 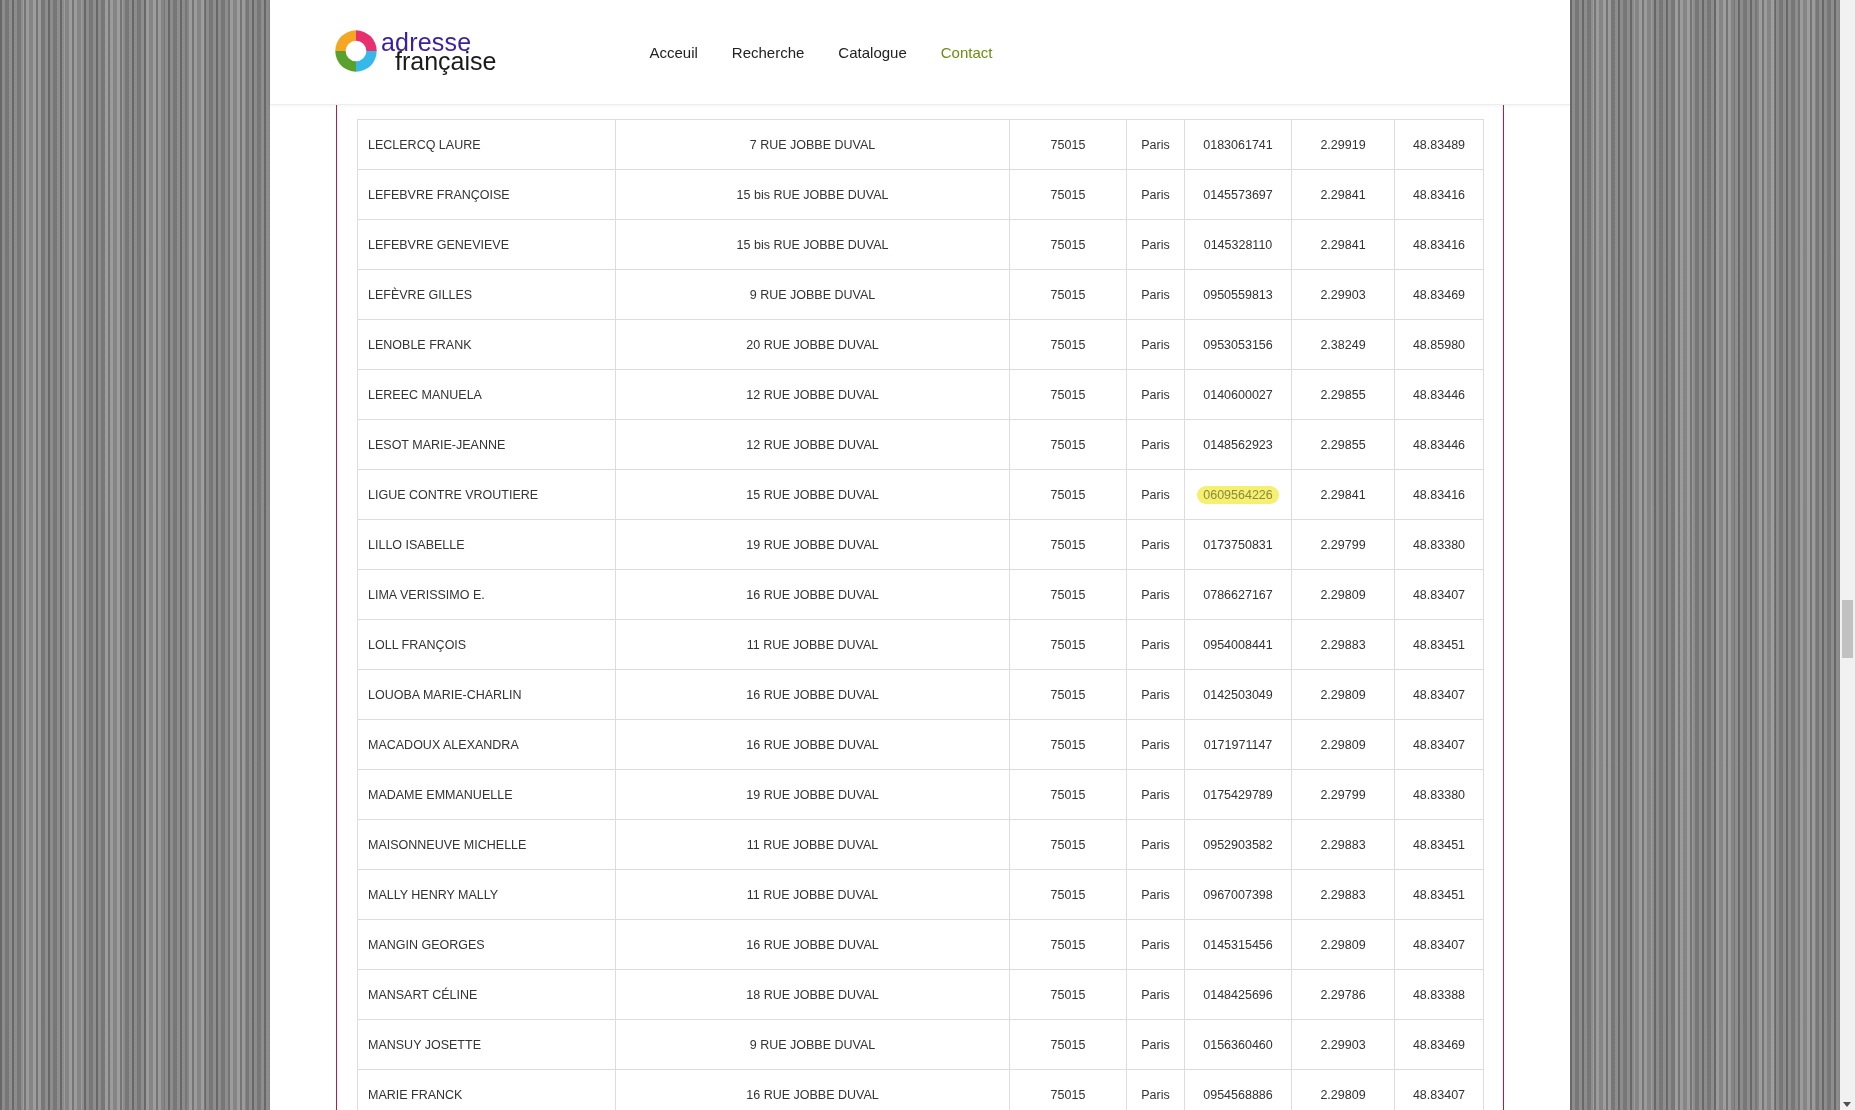 What do you see at coordinates (673, 52) in the screenshot?
I see `nav-link: Acceuil` at bounding box center [673, 52].